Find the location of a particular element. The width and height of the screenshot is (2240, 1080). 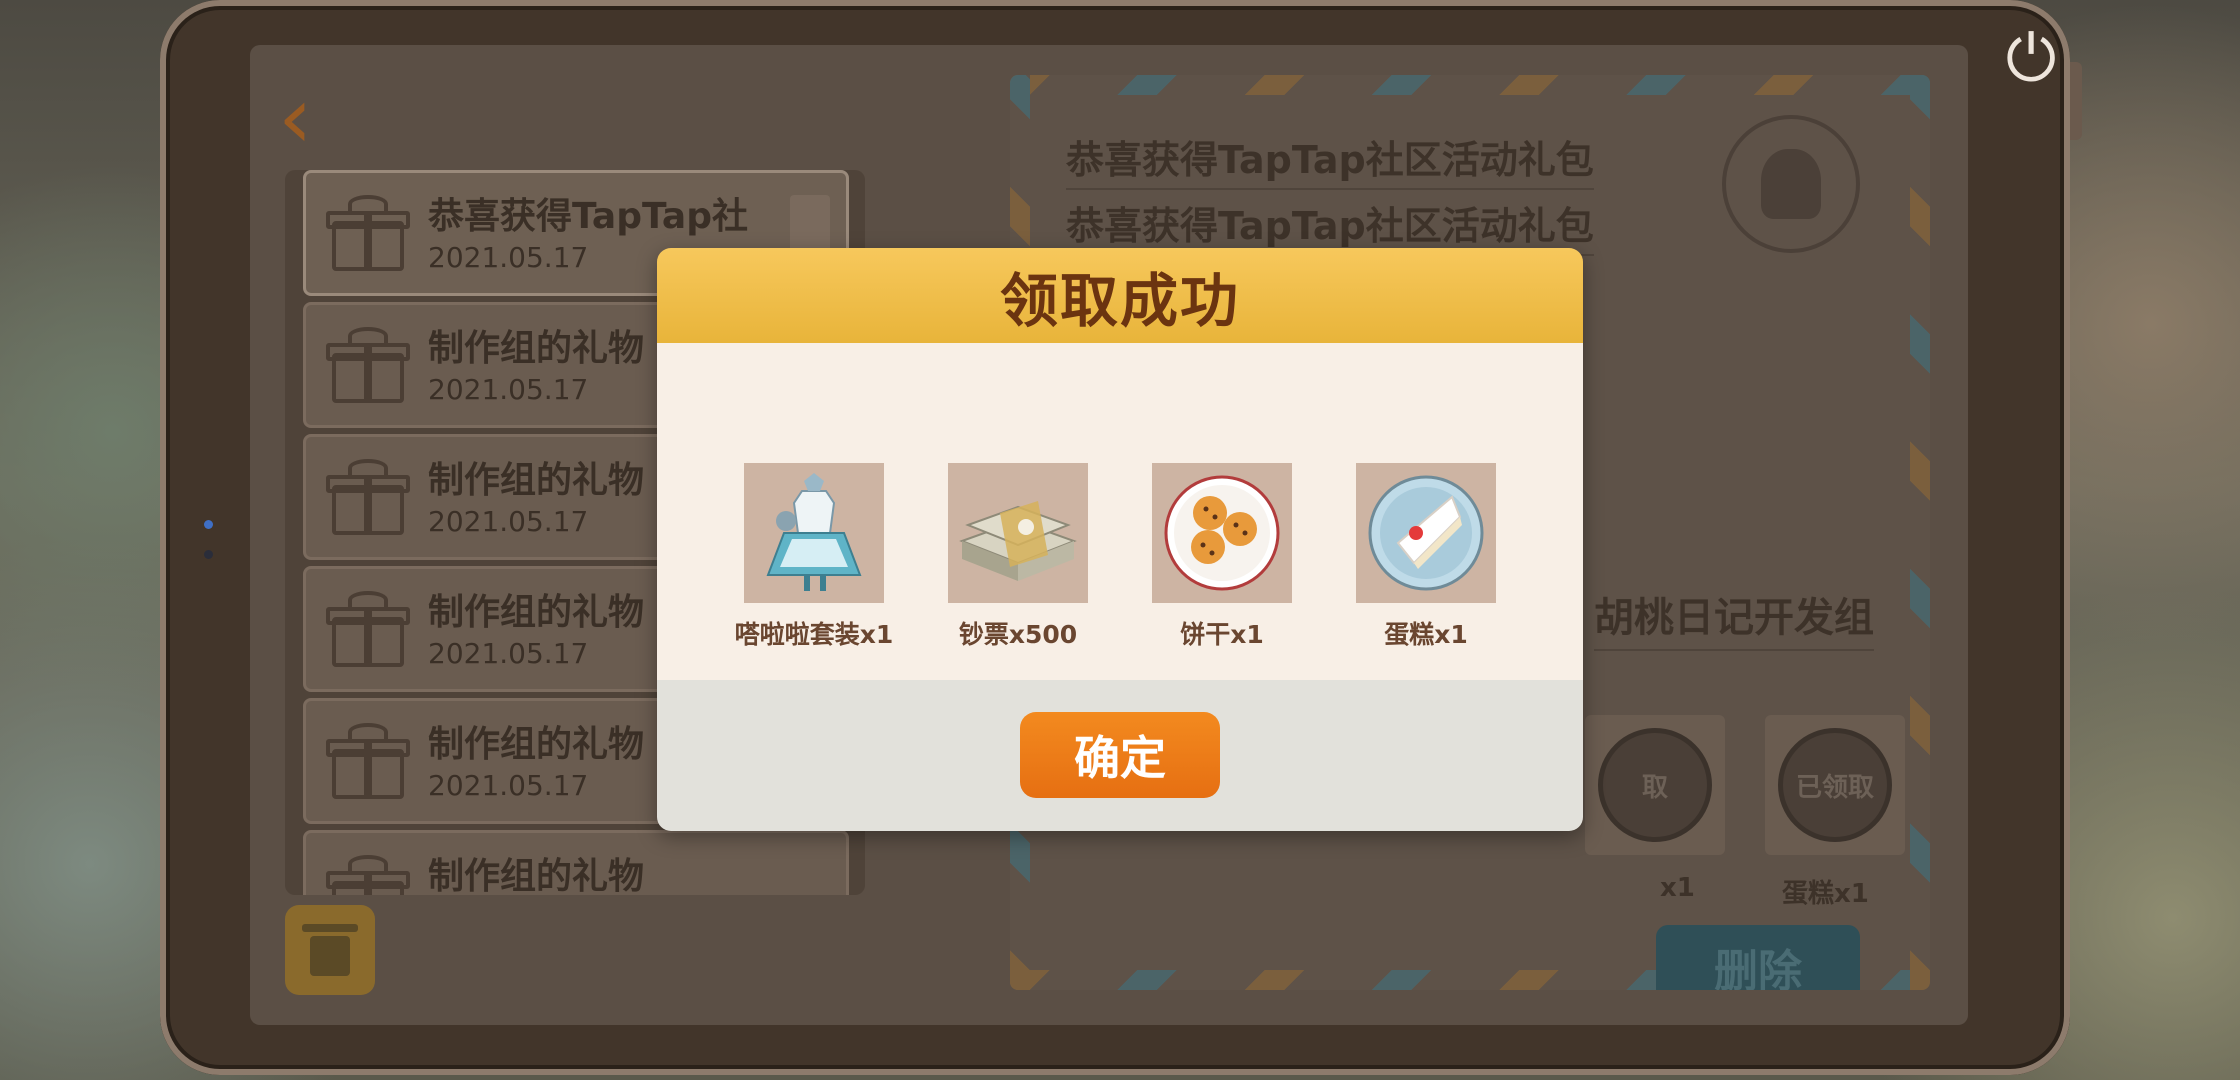

received-reward-slot: 取 is located at coordinates (1655, 785).